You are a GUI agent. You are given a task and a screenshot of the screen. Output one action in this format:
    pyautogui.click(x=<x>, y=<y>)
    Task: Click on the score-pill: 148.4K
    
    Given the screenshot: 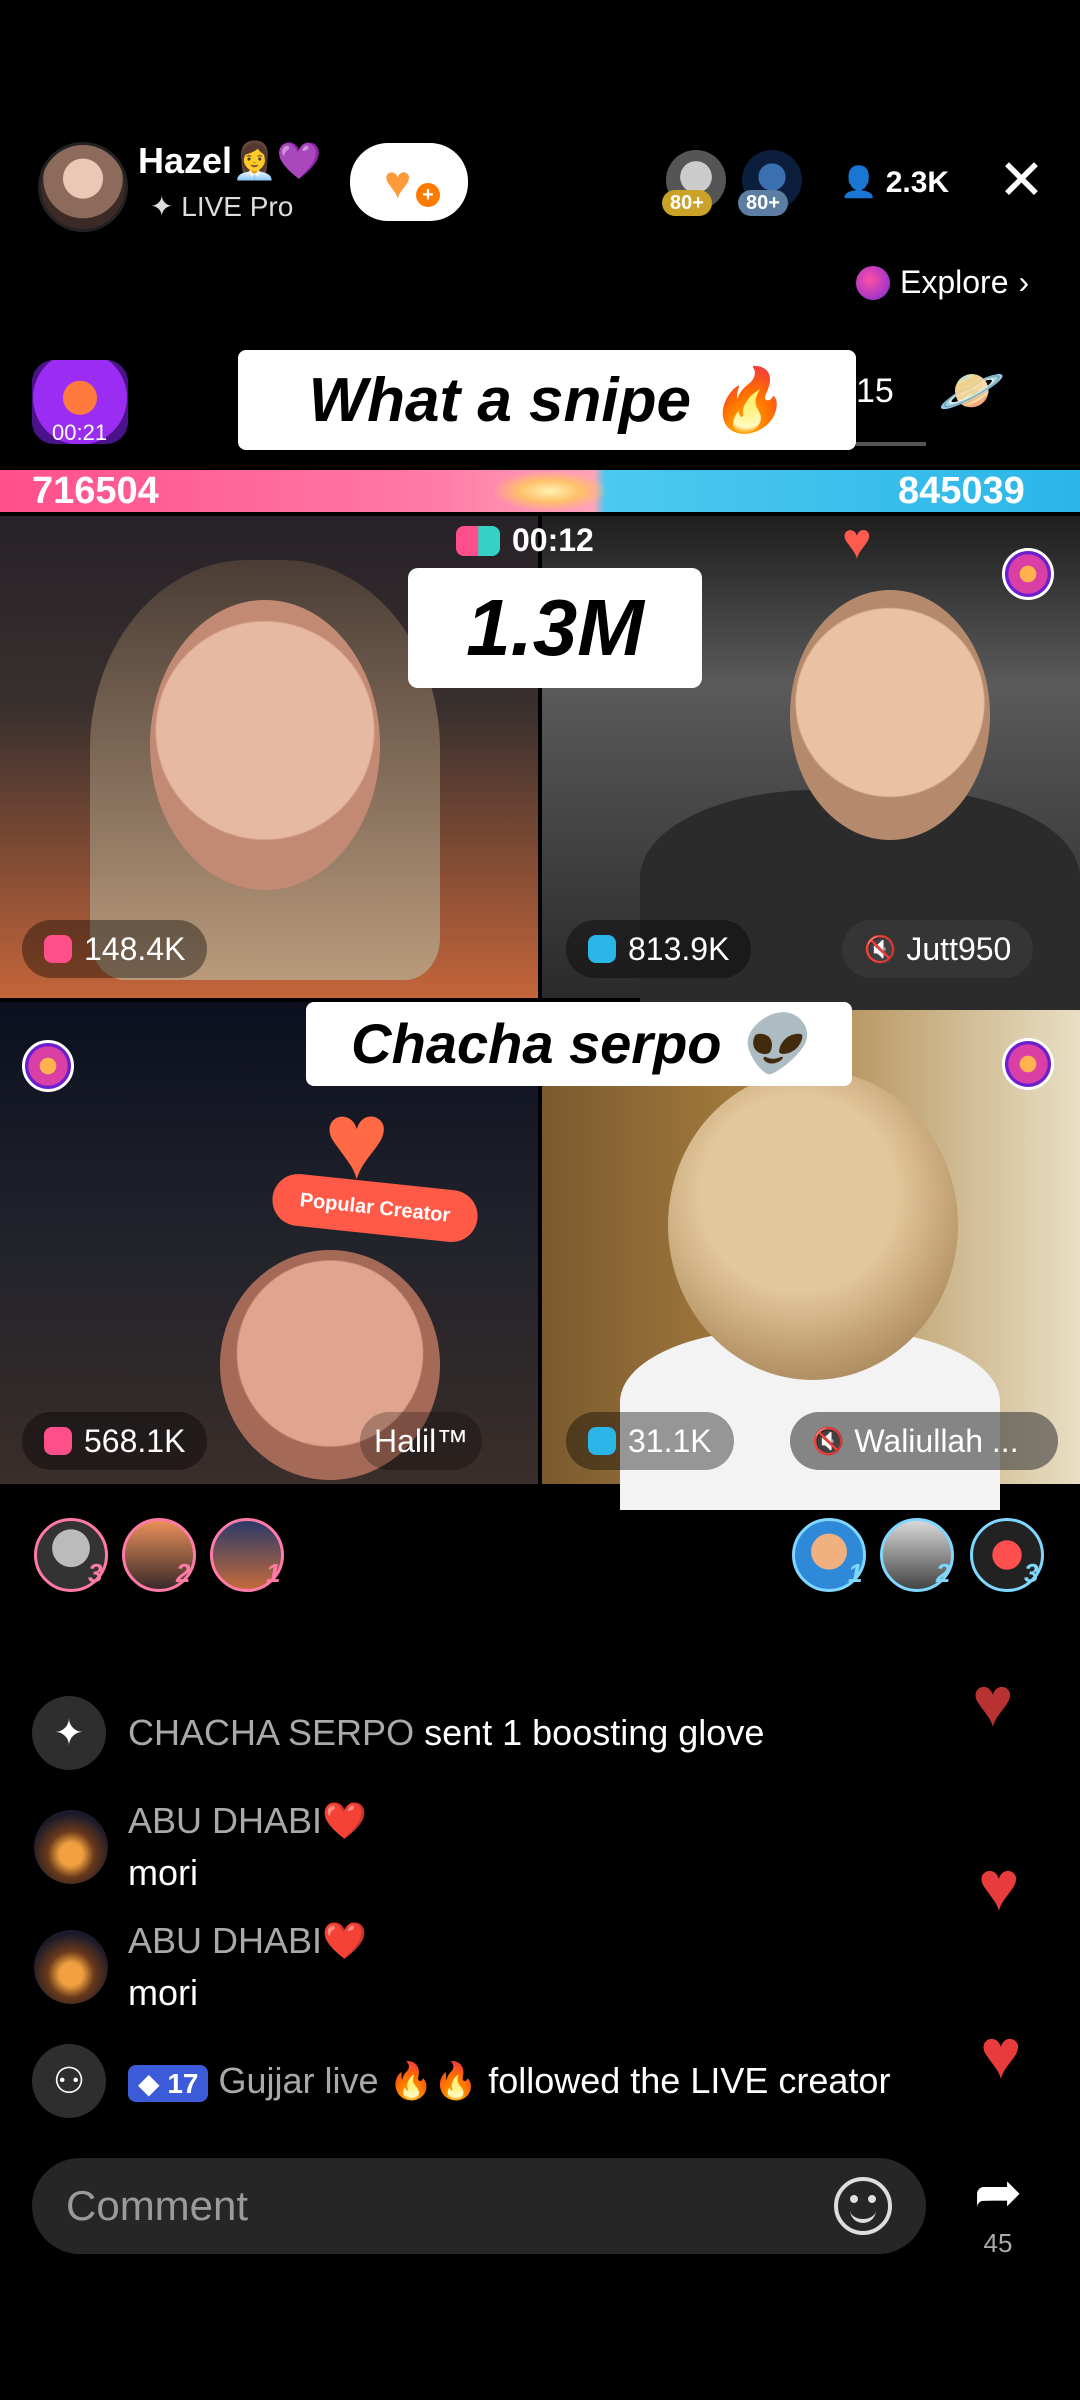 What is the action you would take?
    pyautogui.click(x=115, y=949)
    